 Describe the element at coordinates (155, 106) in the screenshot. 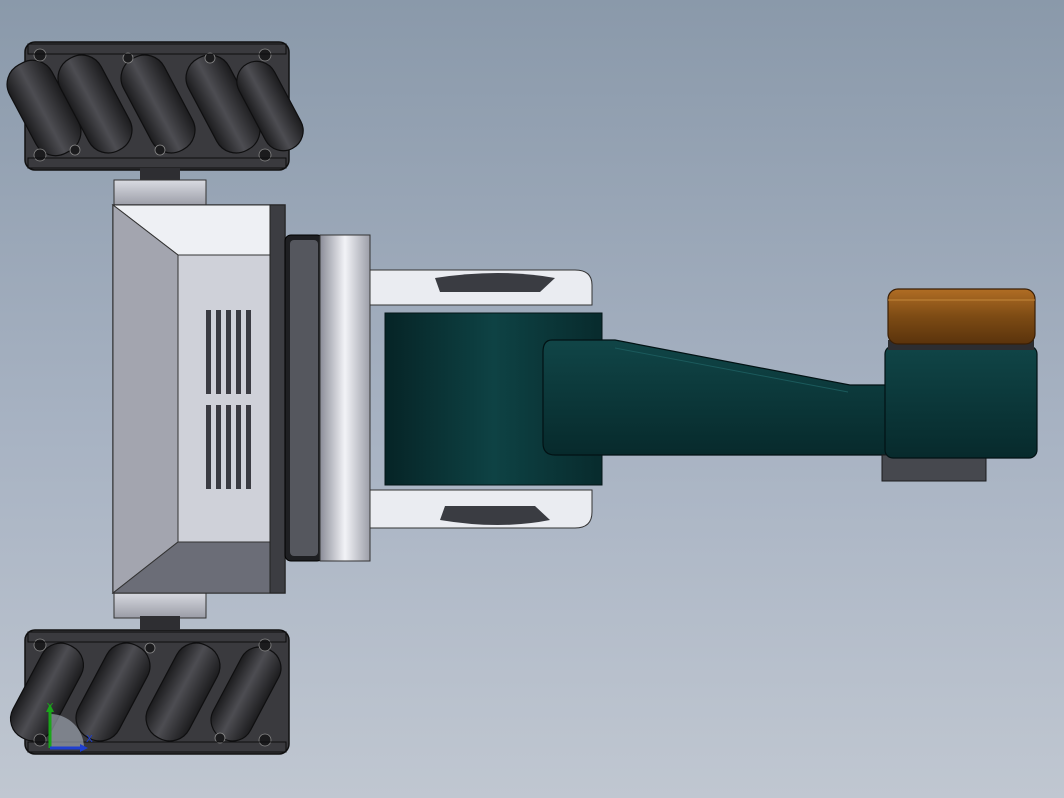

I see `mecanum-wheel-front` at that location.